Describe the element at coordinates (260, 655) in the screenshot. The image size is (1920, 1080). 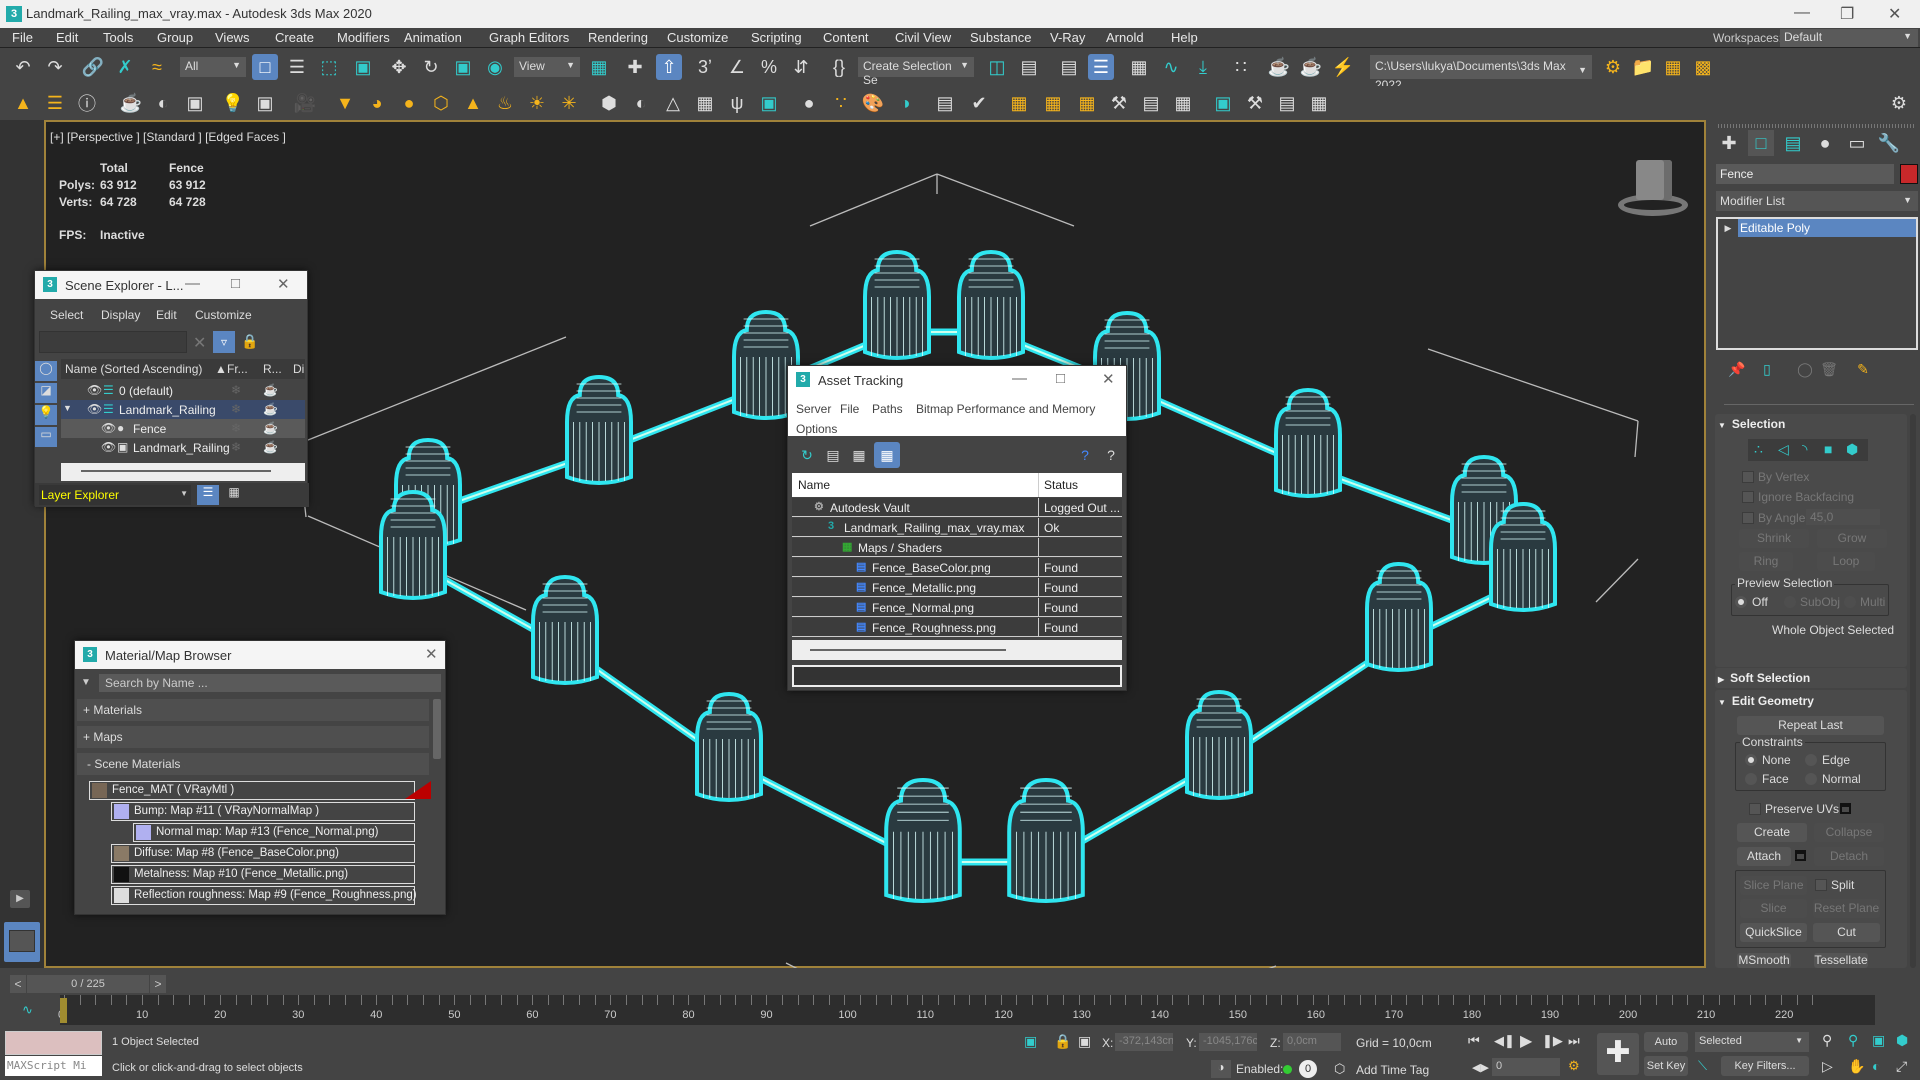
I see `mmb-titlebar: 3 Material/Map Browser ✕` at that location.